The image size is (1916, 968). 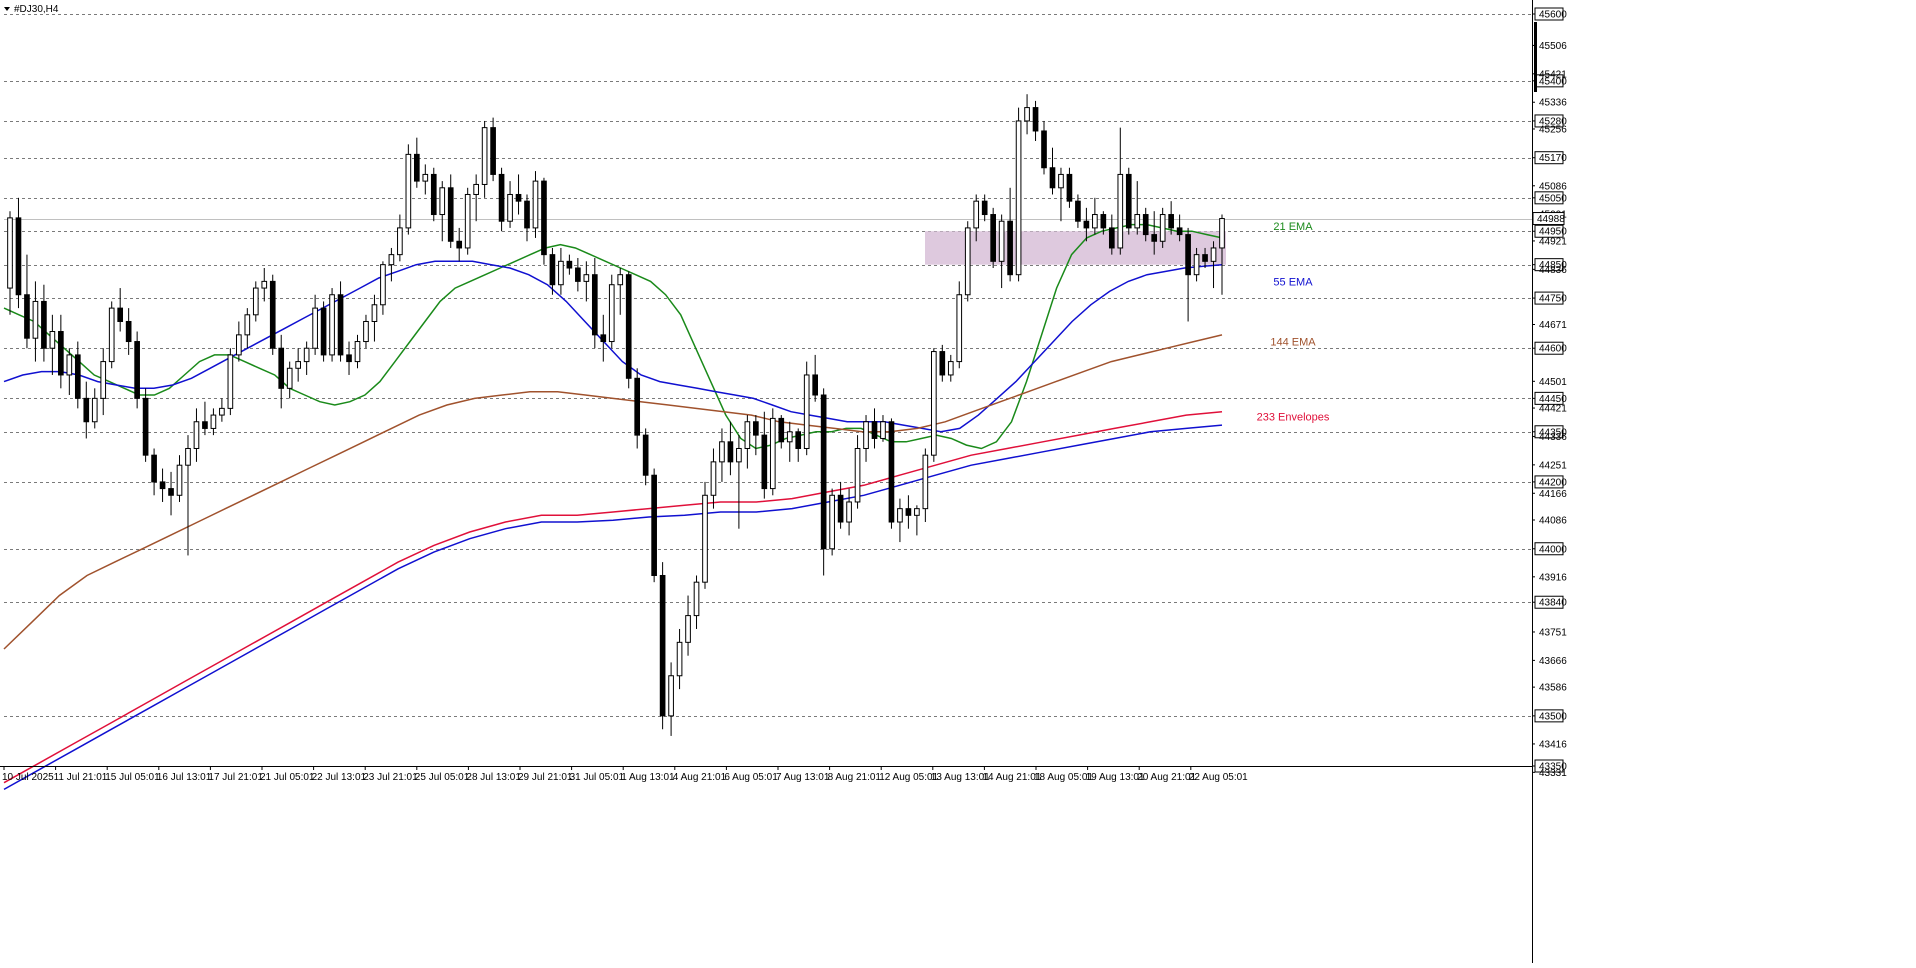 I want to click on price-minor-label: 45336, so click(x=1553, y=103).